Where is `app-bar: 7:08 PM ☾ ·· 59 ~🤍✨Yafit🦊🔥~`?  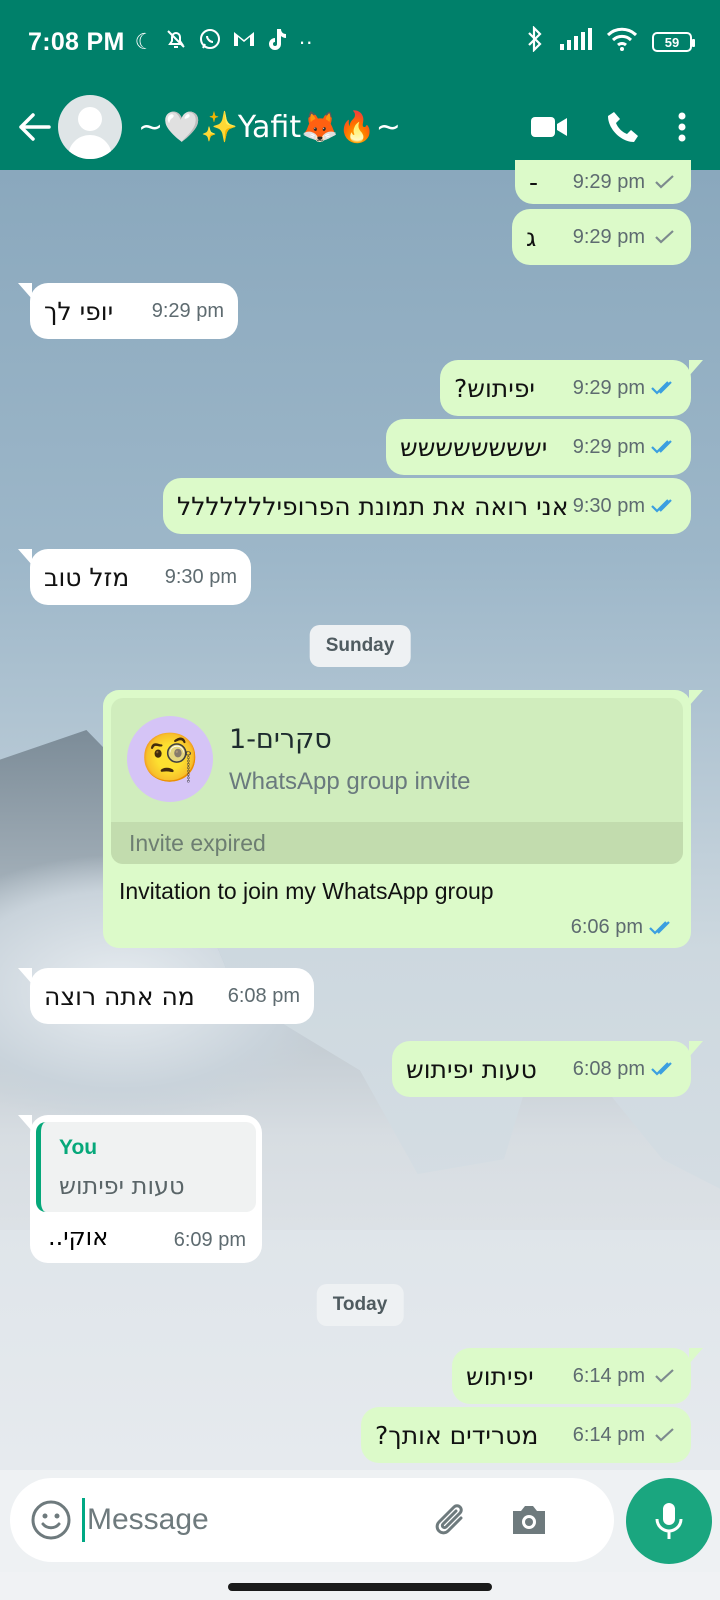 app-bar: 7:08 PM ☾ ·· 59 ~🤍✨Yafit🦊🔥~ is located at coordinates (360, 85).